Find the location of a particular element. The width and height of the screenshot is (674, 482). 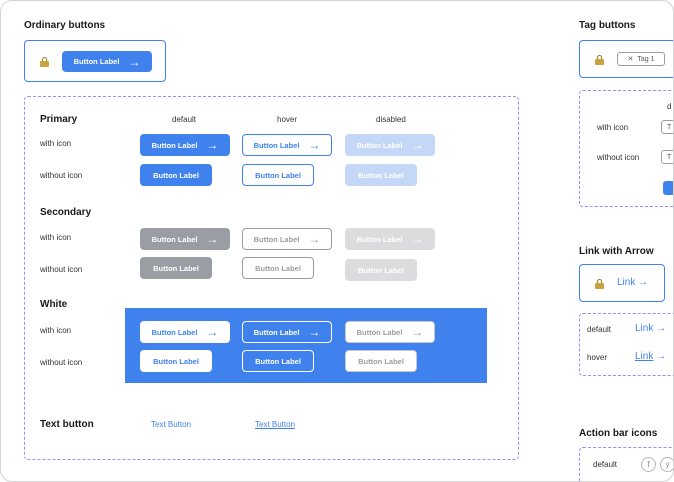

link-arrow-title: Link with Arrow is located at coordinates (616, 251).